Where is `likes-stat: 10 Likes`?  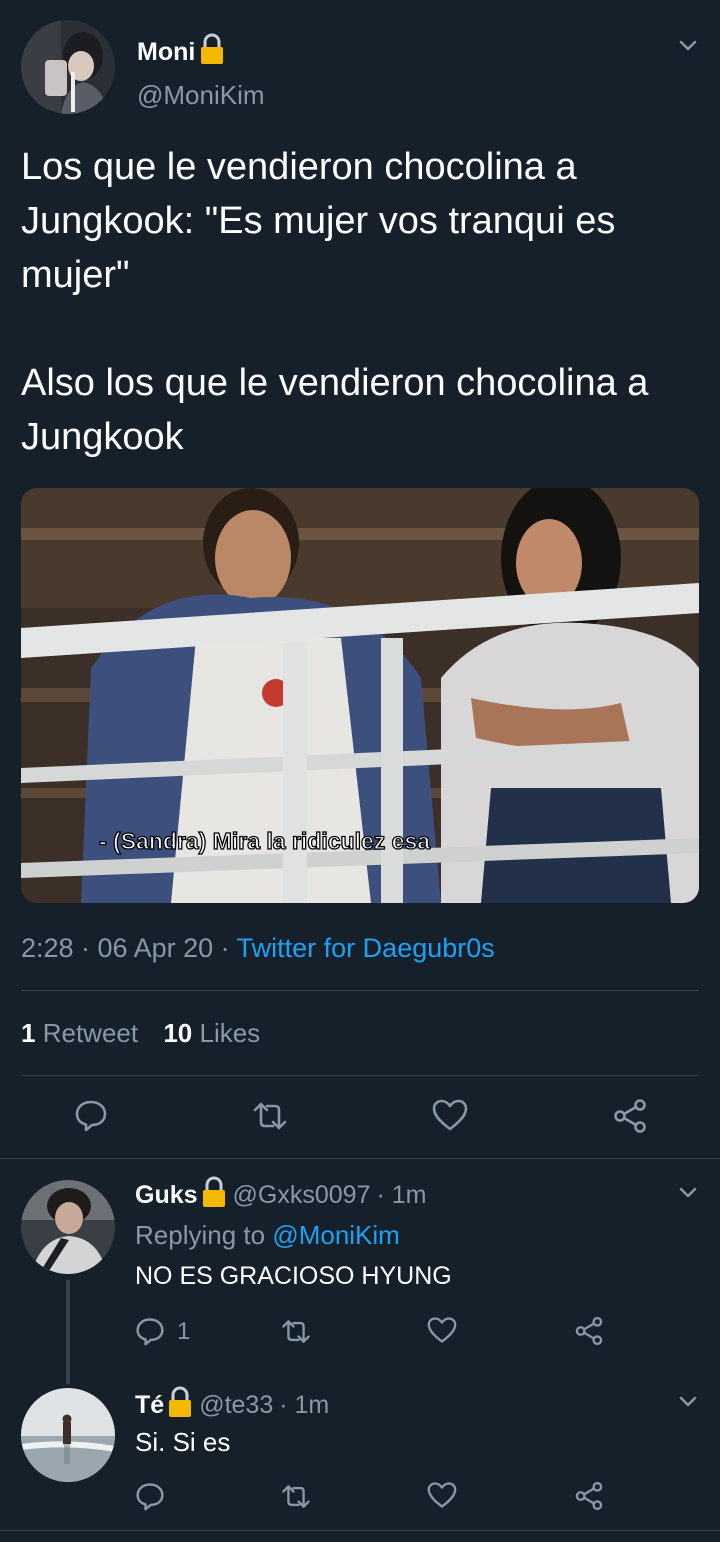
likes-stat: 10 Likes is located at coordinates (211, 1033).